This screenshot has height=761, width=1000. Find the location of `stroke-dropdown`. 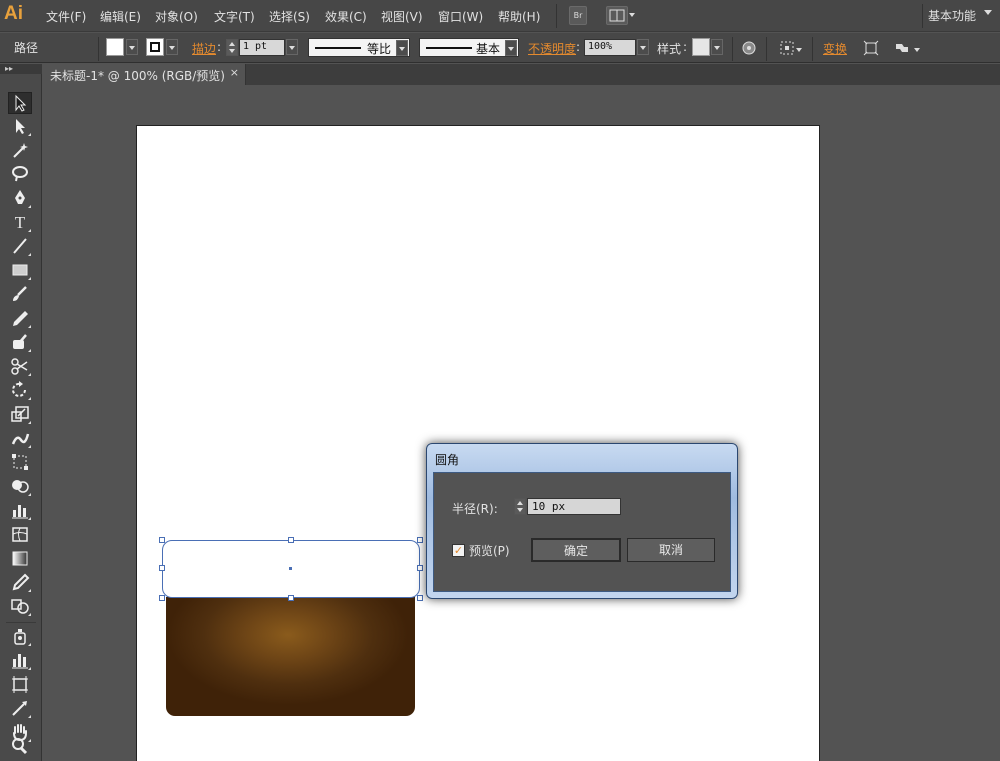

stroke-dropdown is located at coordinates (172, 47).